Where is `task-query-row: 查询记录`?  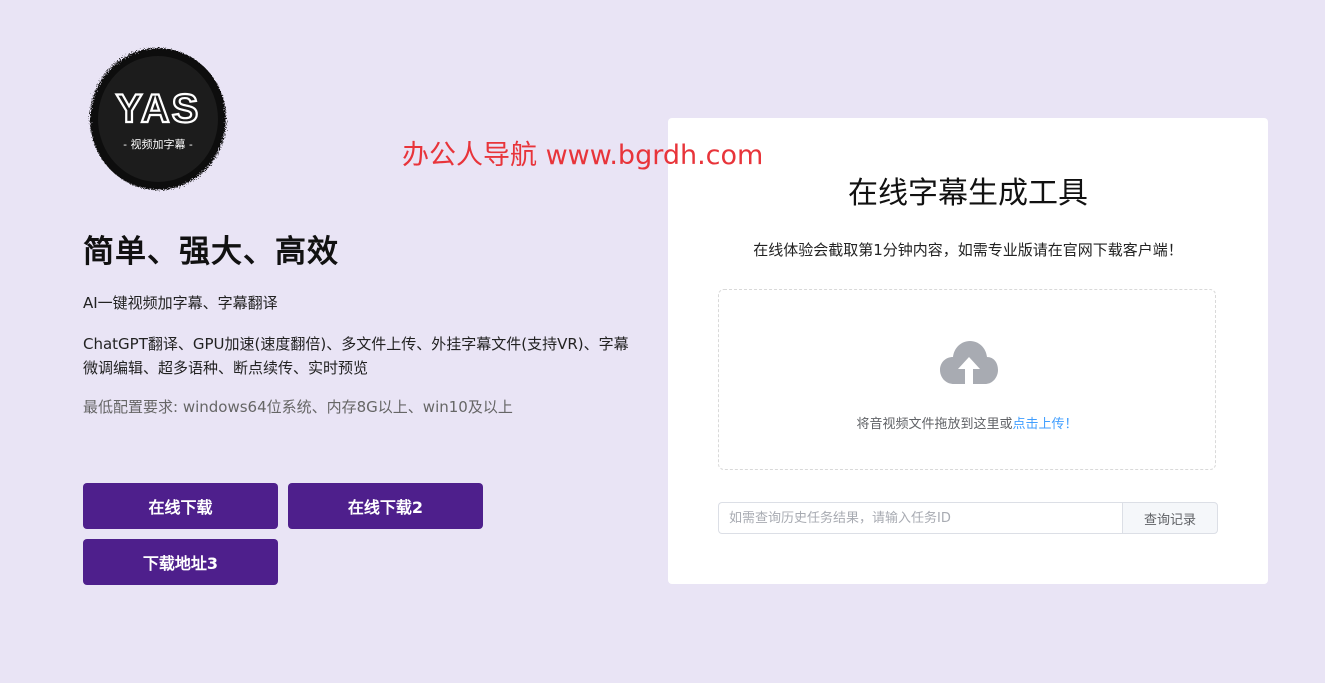
task-query-row: 查询记录 is located at coordinates (968, 518).